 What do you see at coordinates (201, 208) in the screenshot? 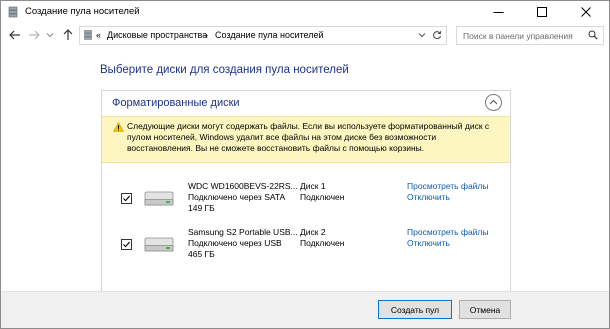
I see `disk-size: 149 ГБ` at bounding box center [201, 208].